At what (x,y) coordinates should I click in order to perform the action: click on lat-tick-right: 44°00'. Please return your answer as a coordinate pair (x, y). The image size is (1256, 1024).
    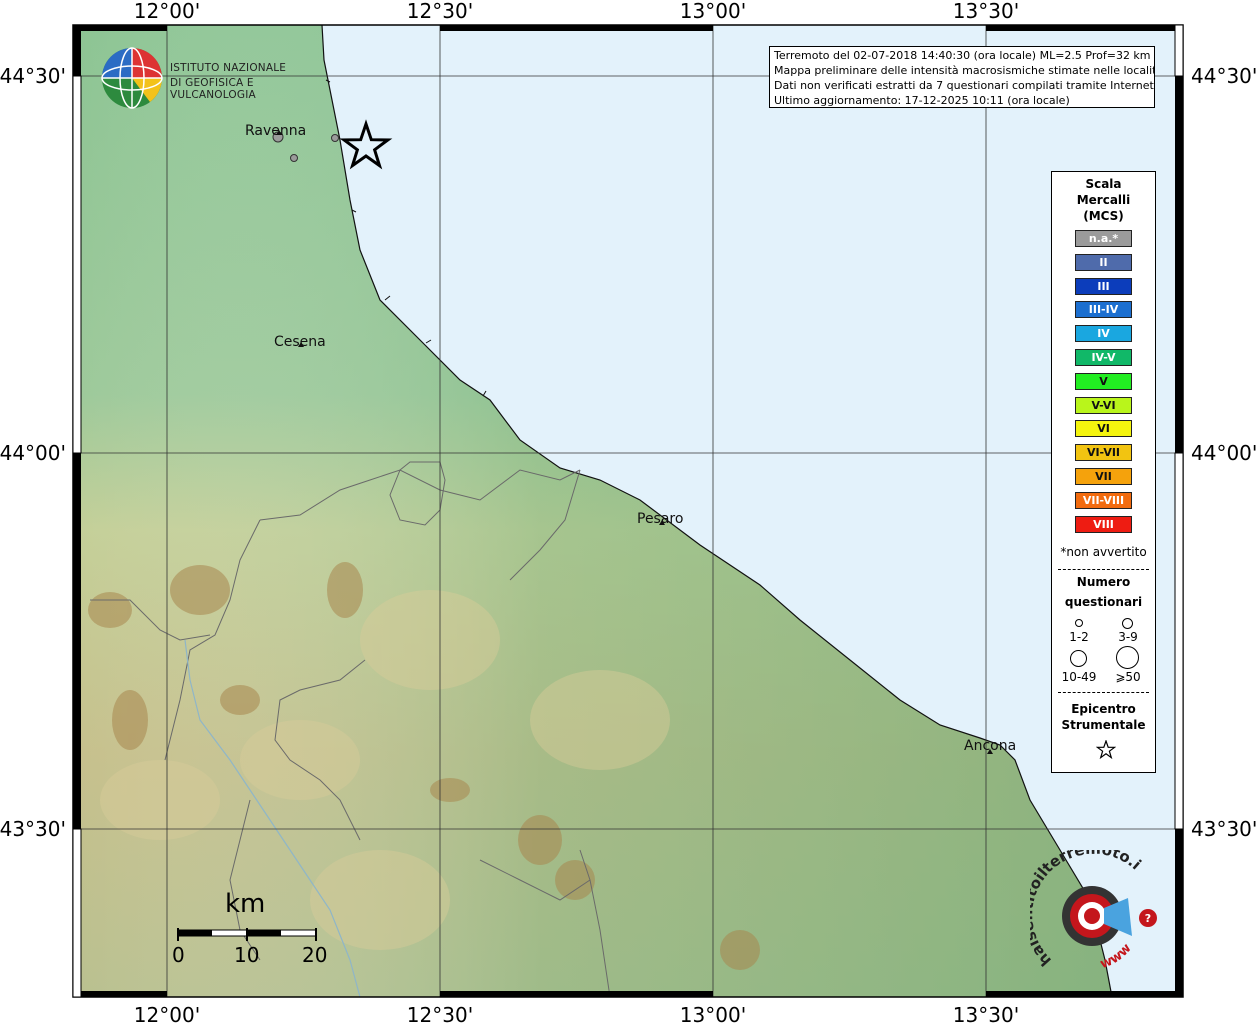
    Looking at the image, I should click on (1223, 453).